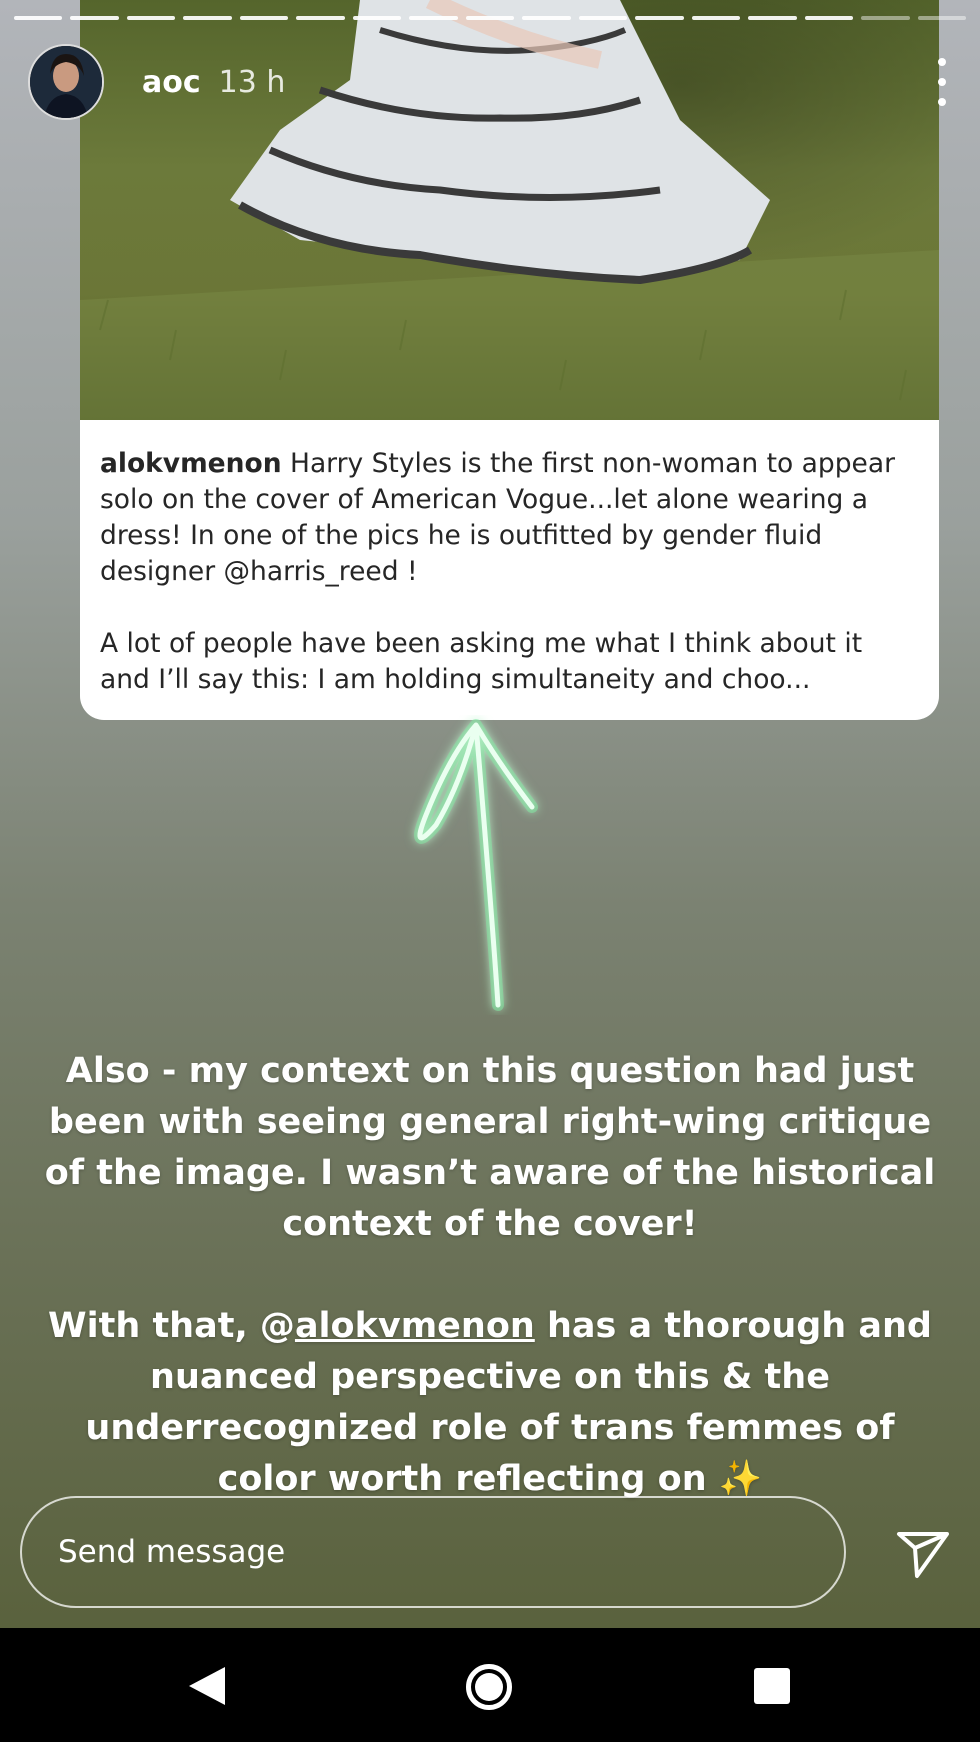 The width and height of the screenshot is (980, 1742). I want to click on story-username: aoc, so click(171, 82).